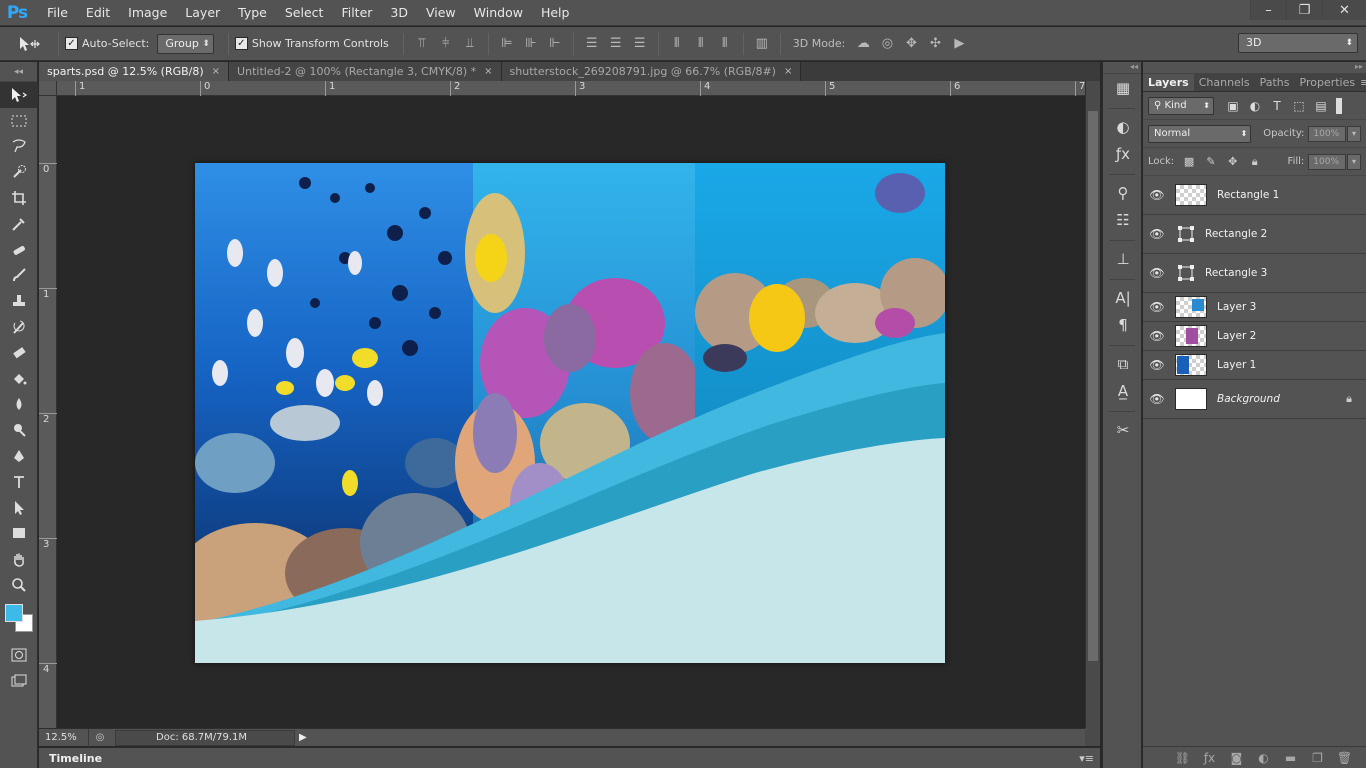 The width and height of the screenshot is (1366, 768). I want to click on type-tool-icon, so click(19, 482).